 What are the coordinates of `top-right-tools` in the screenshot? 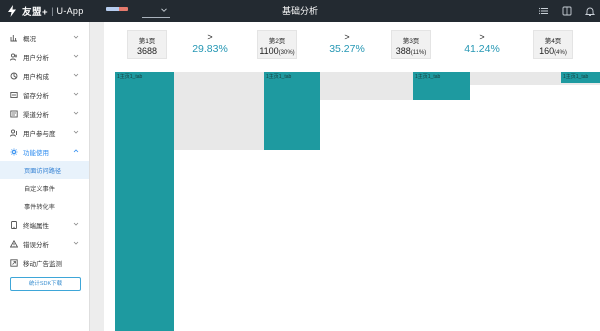 It's located at (567, 10).